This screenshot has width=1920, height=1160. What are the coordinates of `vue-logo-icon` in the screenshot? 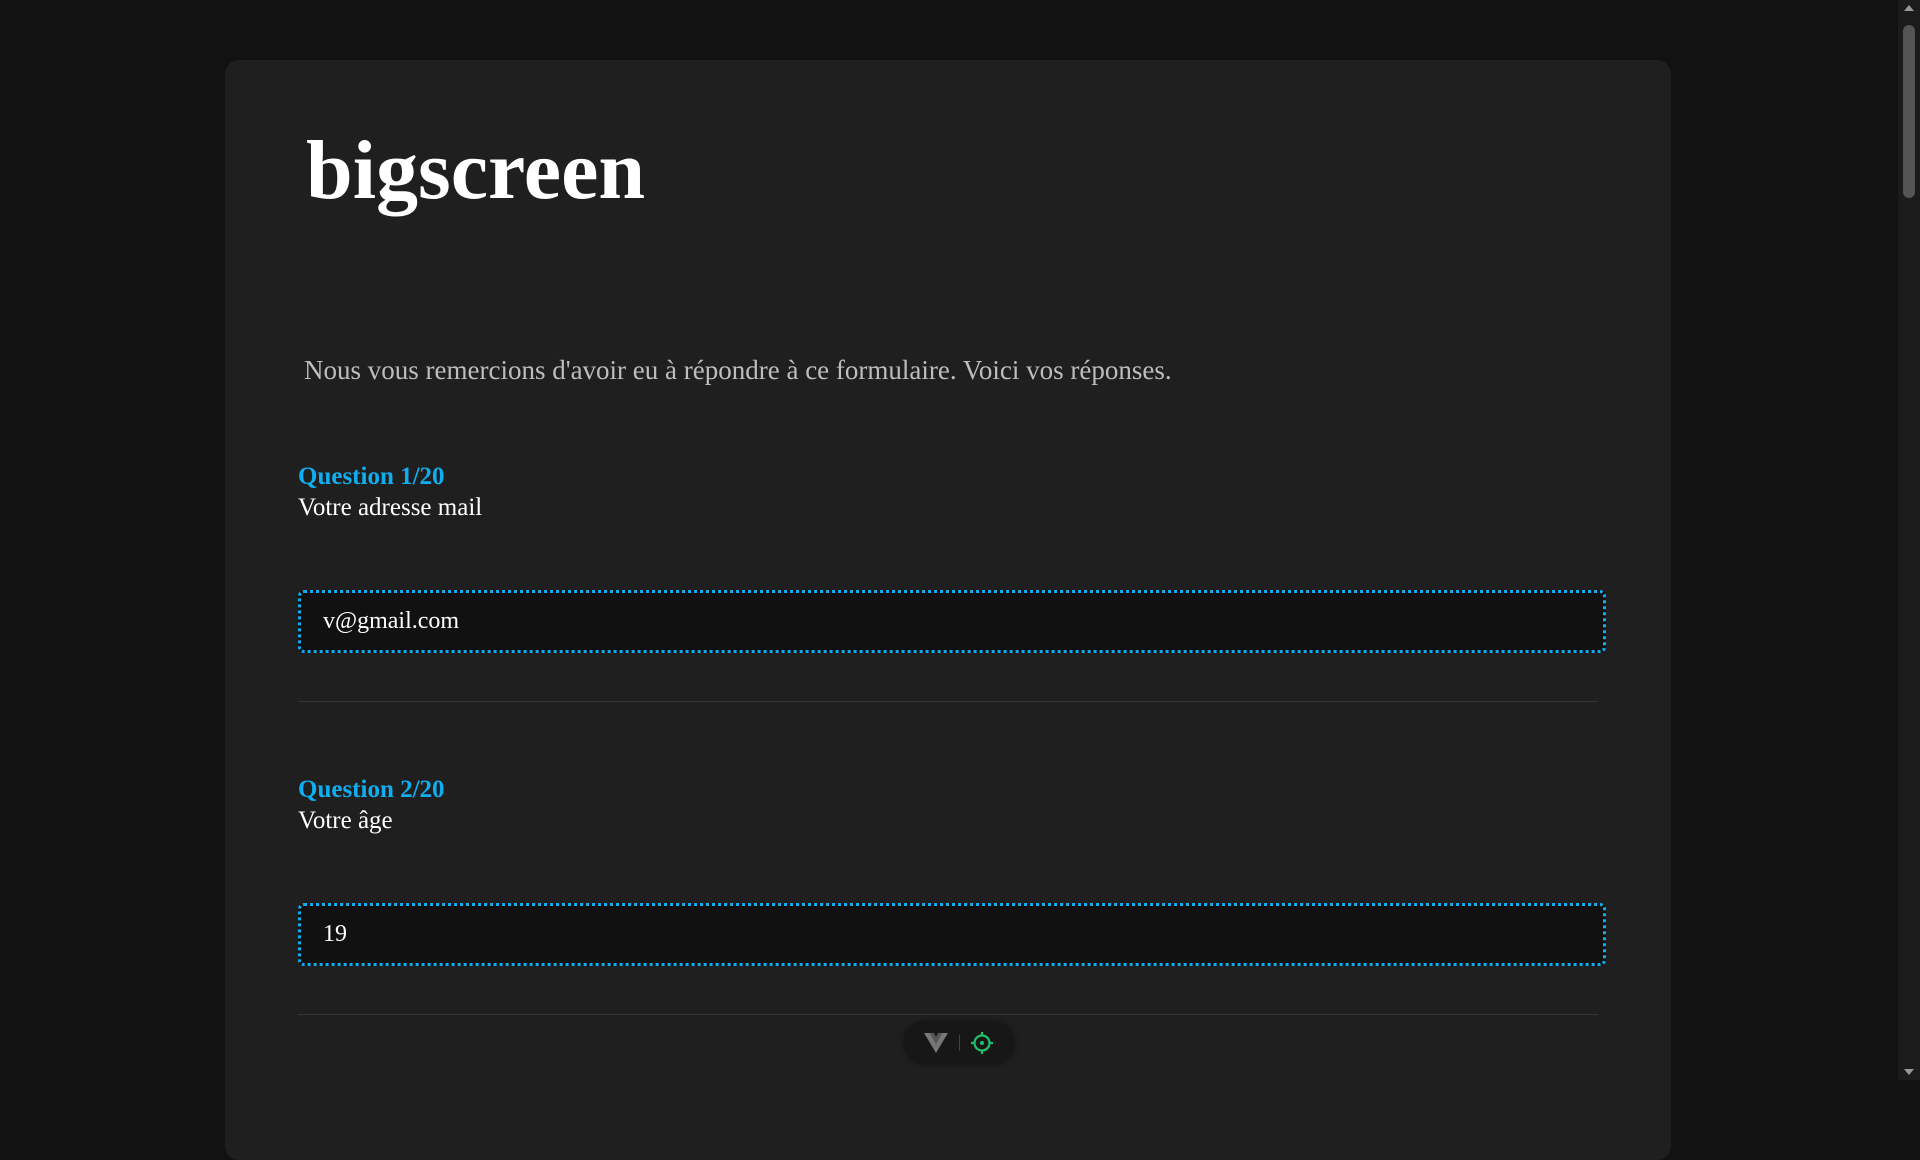 It's located at (936, 1043).